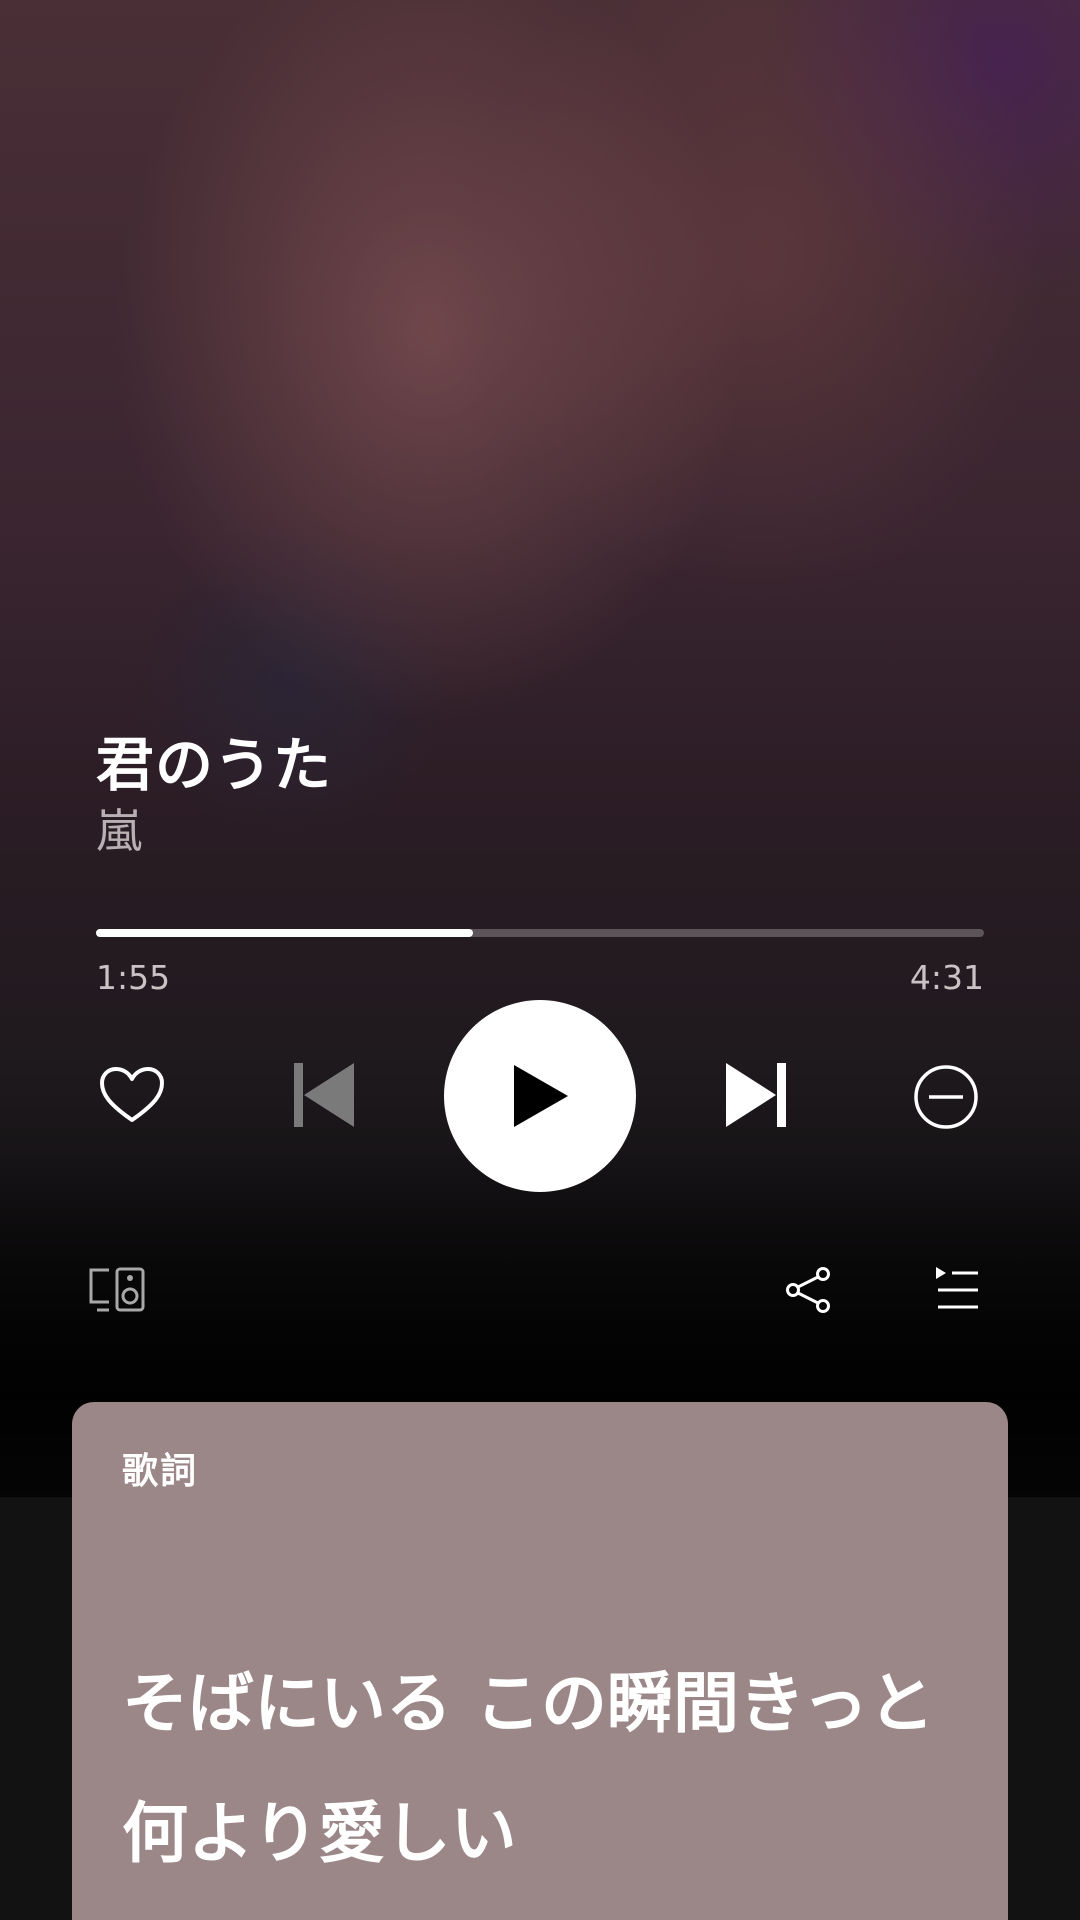  I want to click on previous-track-button, so click(324, 1095).